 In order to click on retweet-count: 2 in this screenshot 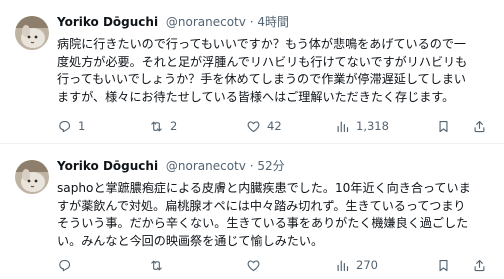, I will do `click(174, 126)`.